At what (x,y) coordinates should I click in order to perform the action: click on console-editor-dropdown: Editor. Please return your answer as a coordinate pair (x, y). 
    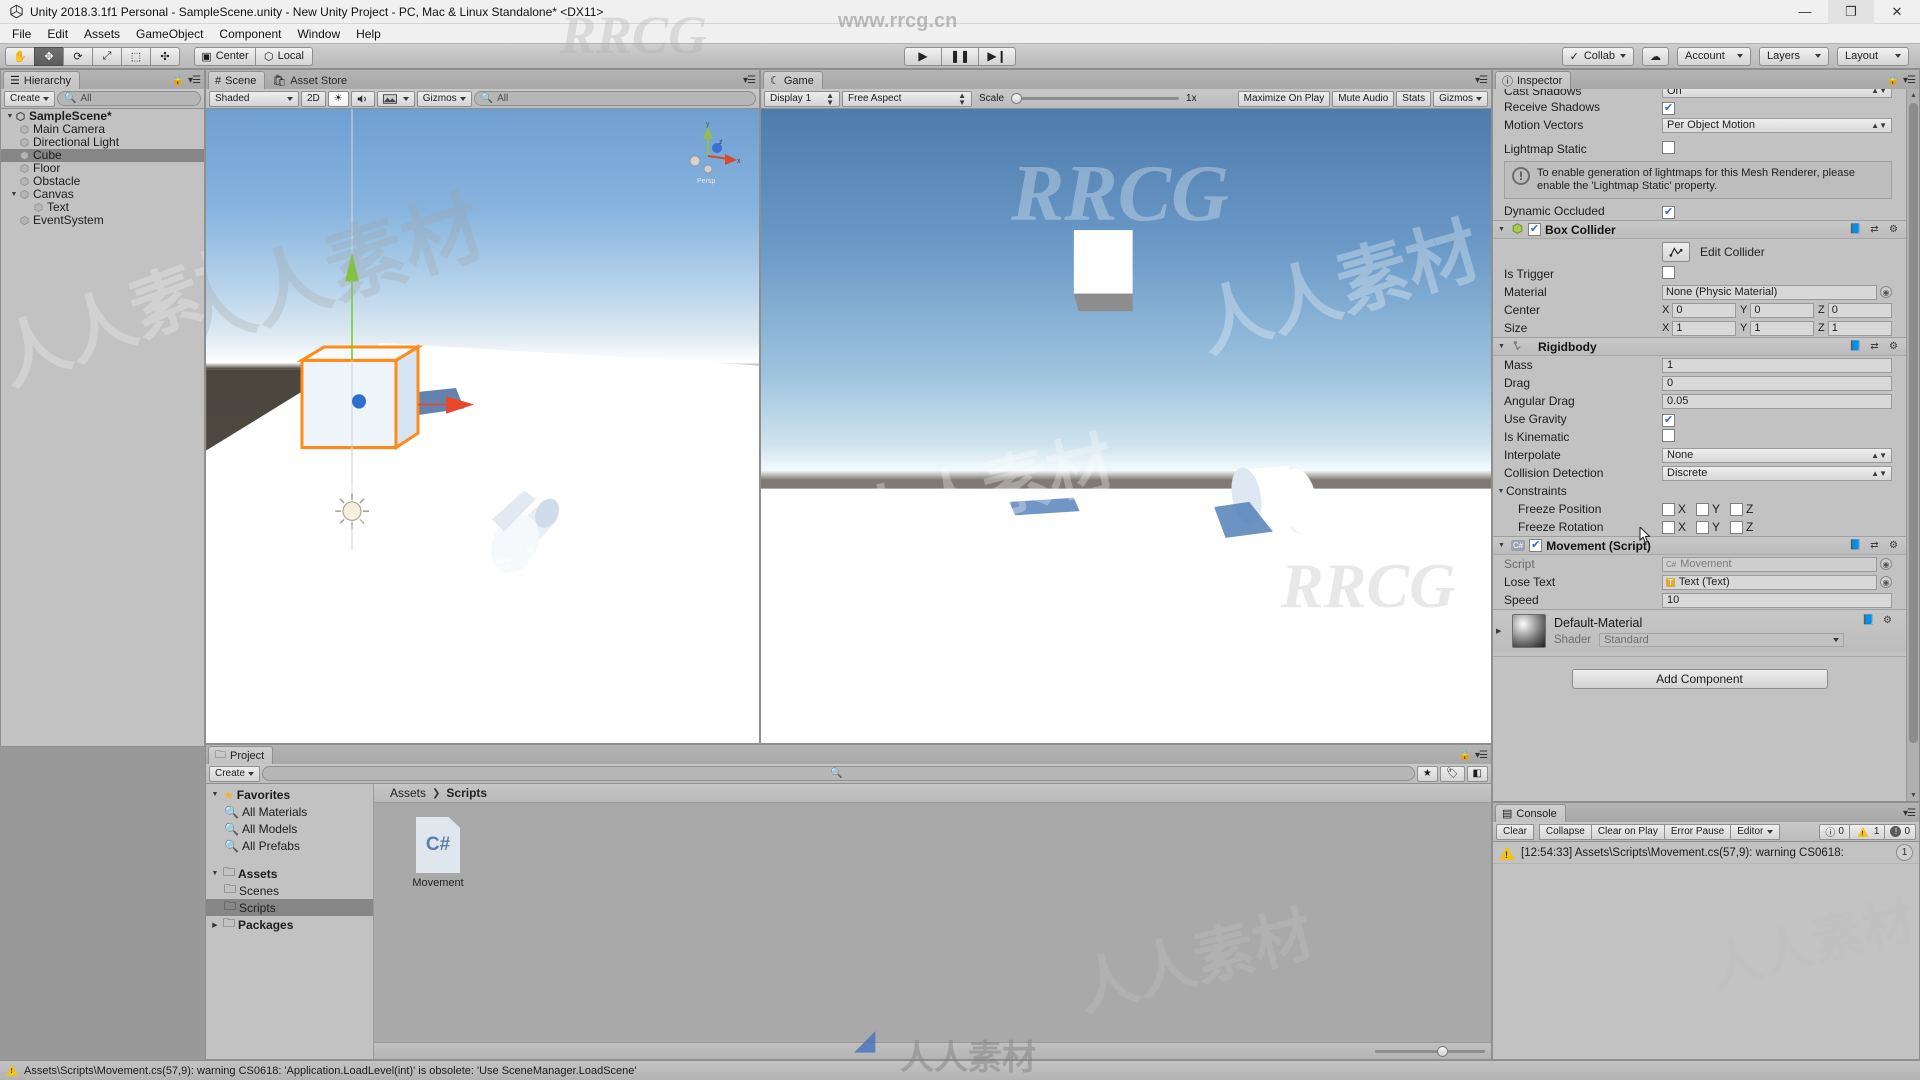
    Looking at the image, I should click on (1755, 831).